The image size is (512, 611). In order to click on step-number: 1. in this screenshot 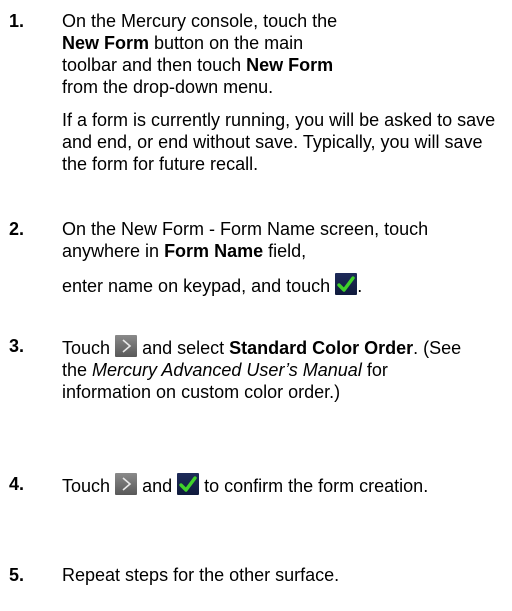, I will do `click(17, 21)`.